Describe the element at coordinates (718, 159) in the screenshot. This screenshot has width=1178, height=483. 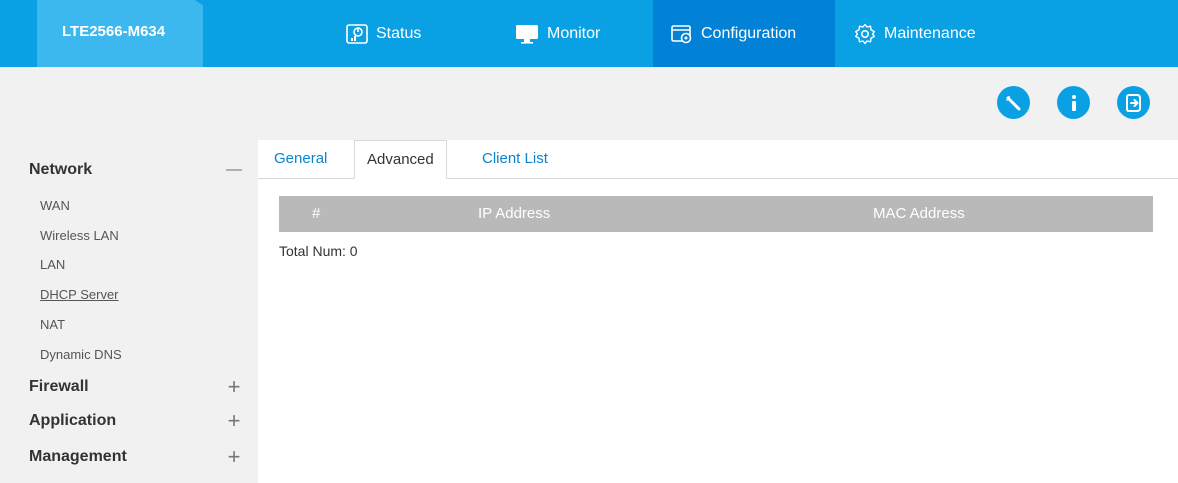
I see `tab-strip: General Advanced Client List` at that location.